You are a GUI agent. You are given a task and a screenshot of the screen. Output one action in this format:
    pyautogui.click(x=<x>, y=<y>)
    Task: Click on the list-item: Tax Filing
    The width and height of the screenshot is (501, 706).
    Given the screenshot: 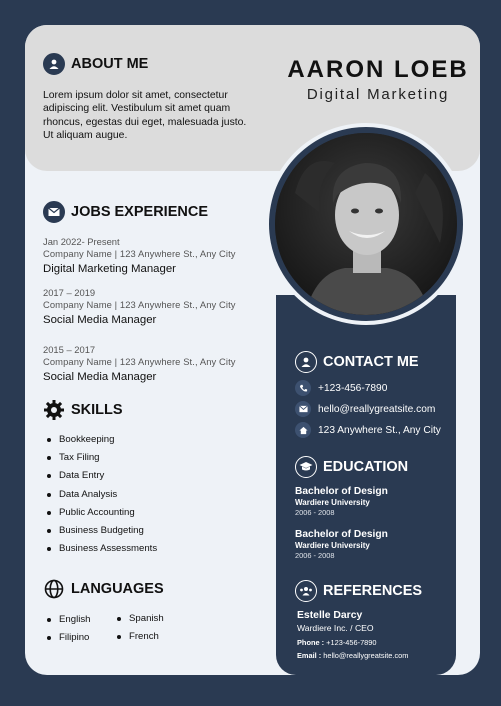 What is the action you would take?
    pyautogui.click(x=100, y=461)
    